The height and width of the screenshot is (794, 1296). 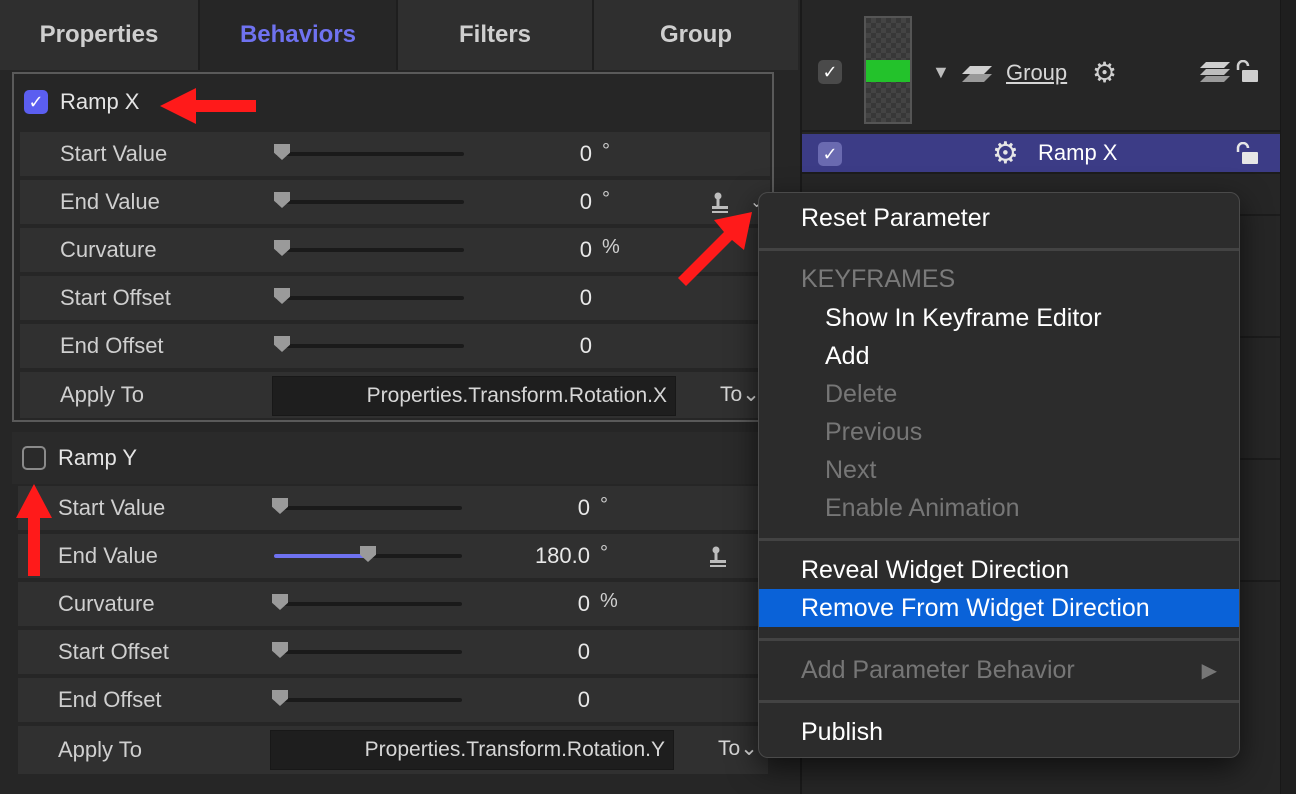 I want to click on menu-item-reveal-widget-direction: Reveal Widget Direction, so click(x=999, y=570).